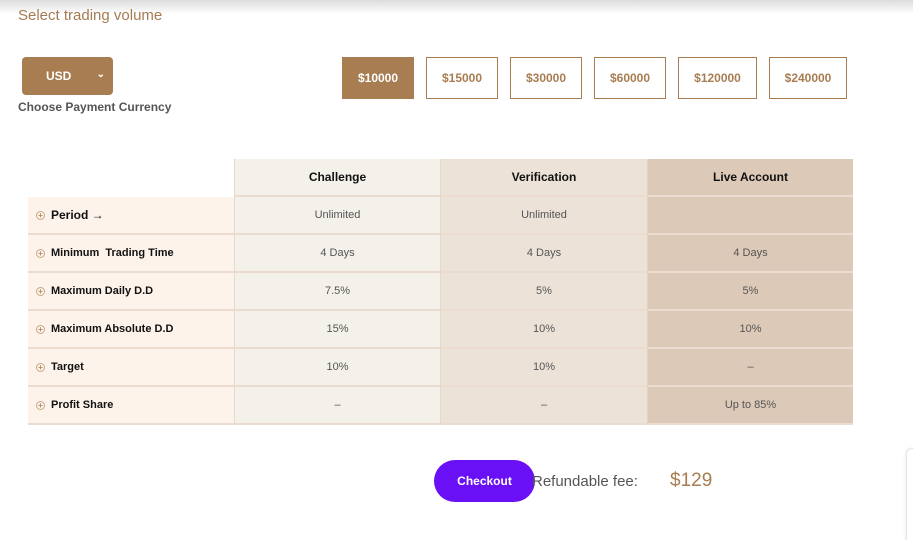 The image size is (913, 540). Describe the element at coordinates (131, 368) in the screenshot. I see `row-label: + Target` at that location.